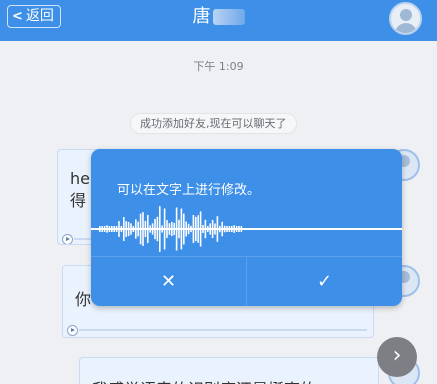 The width and height of the screenshot is (437, 384). I want to click on page-title: 唐, so click(218, 17).